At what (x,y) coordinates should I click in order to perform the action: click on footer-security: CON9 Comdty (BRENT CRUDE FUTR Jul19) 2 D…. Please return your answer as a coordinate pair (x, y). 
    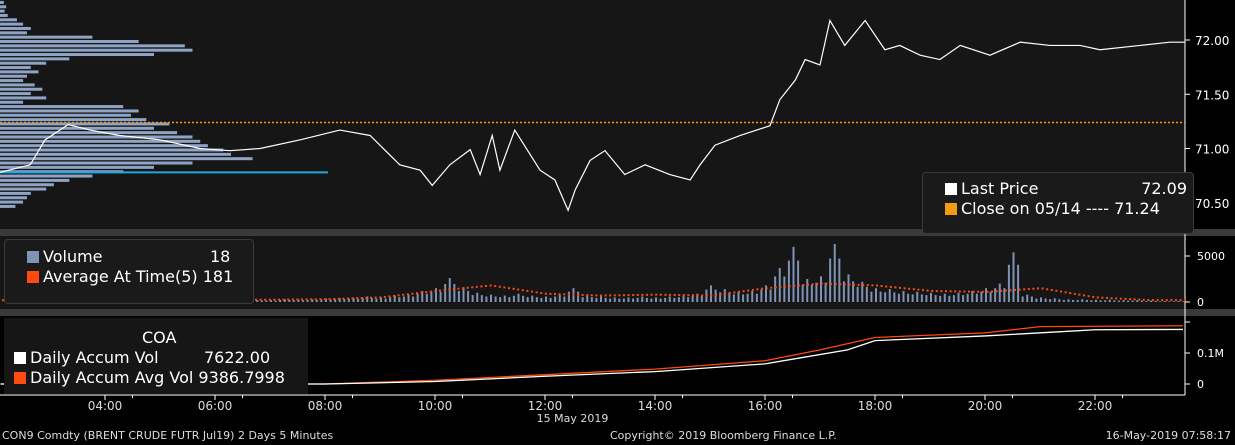
    Looking at the image, I should click on (168, 435).